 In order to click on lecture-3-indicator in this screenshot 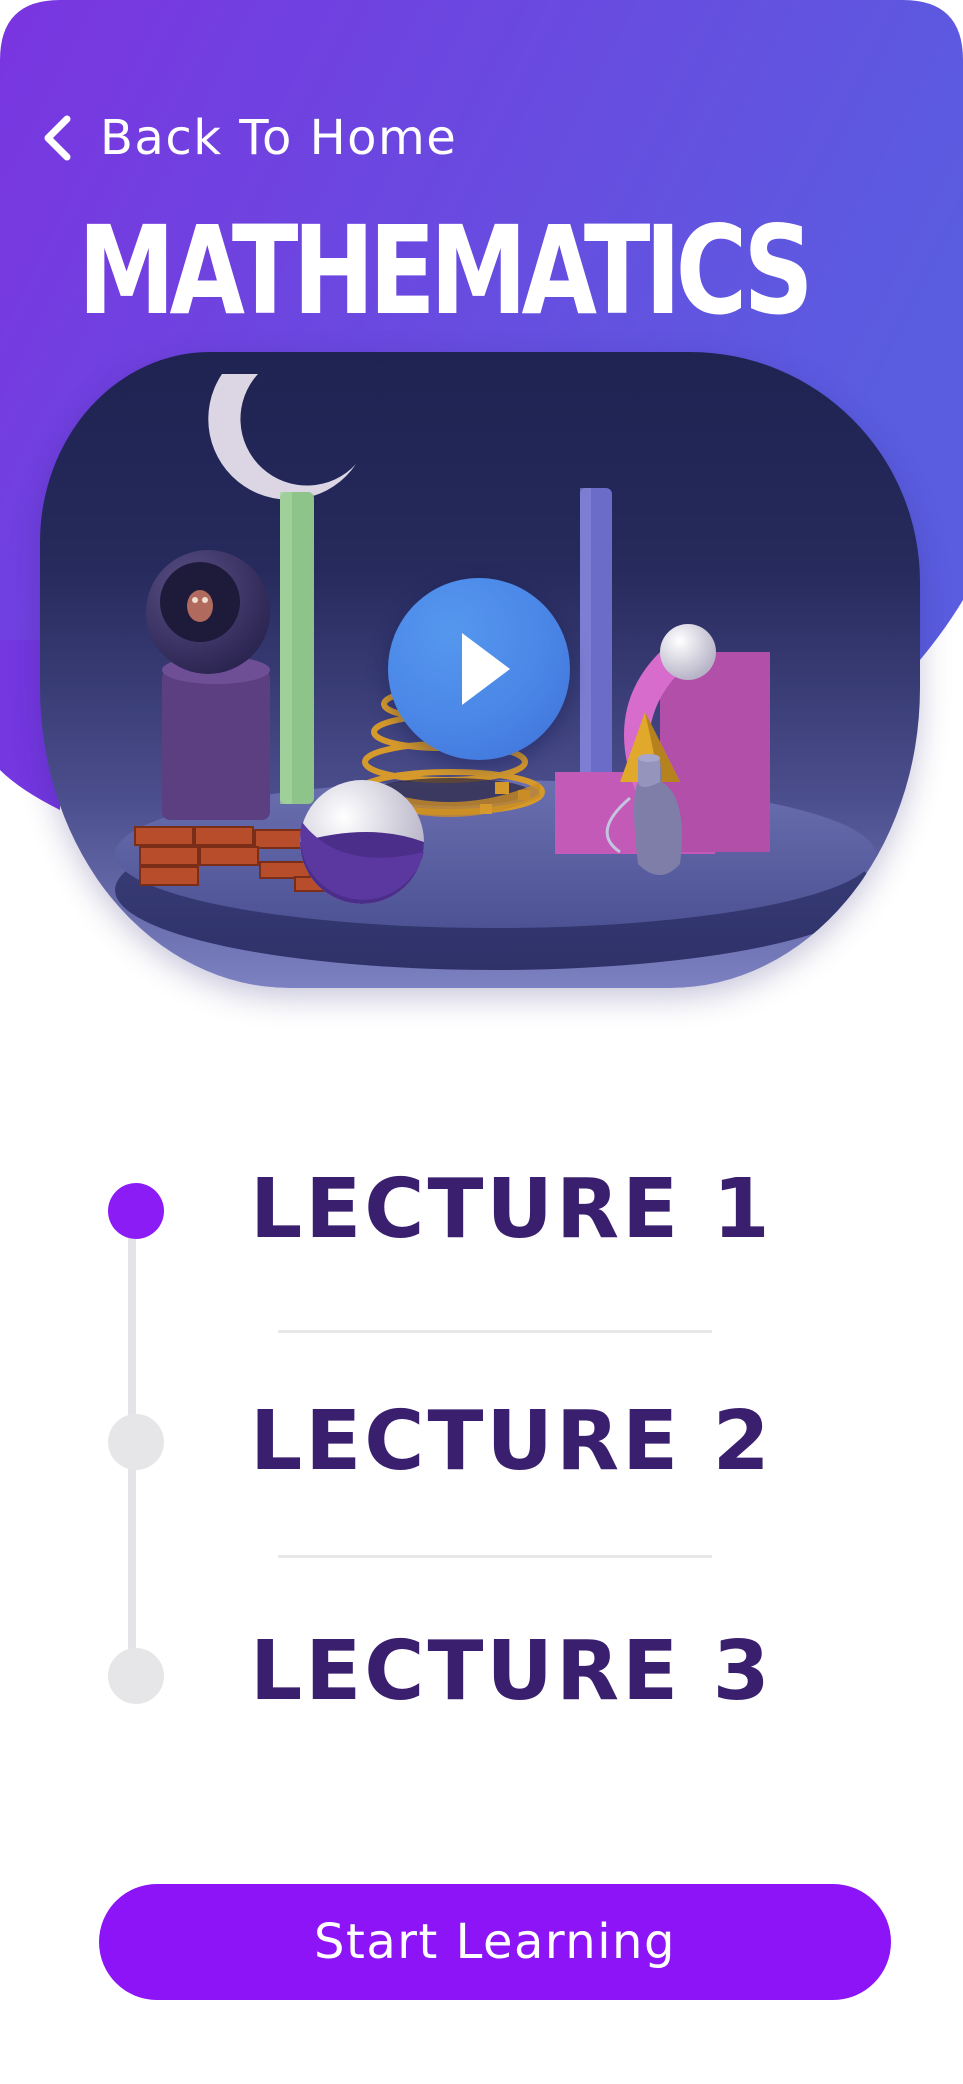, I will do `click(136, 1676)`.